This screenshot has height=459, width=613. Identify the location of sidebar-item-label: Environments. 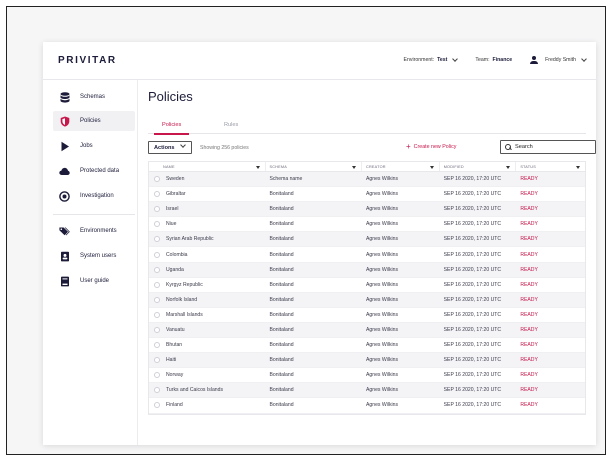
(98, 231).